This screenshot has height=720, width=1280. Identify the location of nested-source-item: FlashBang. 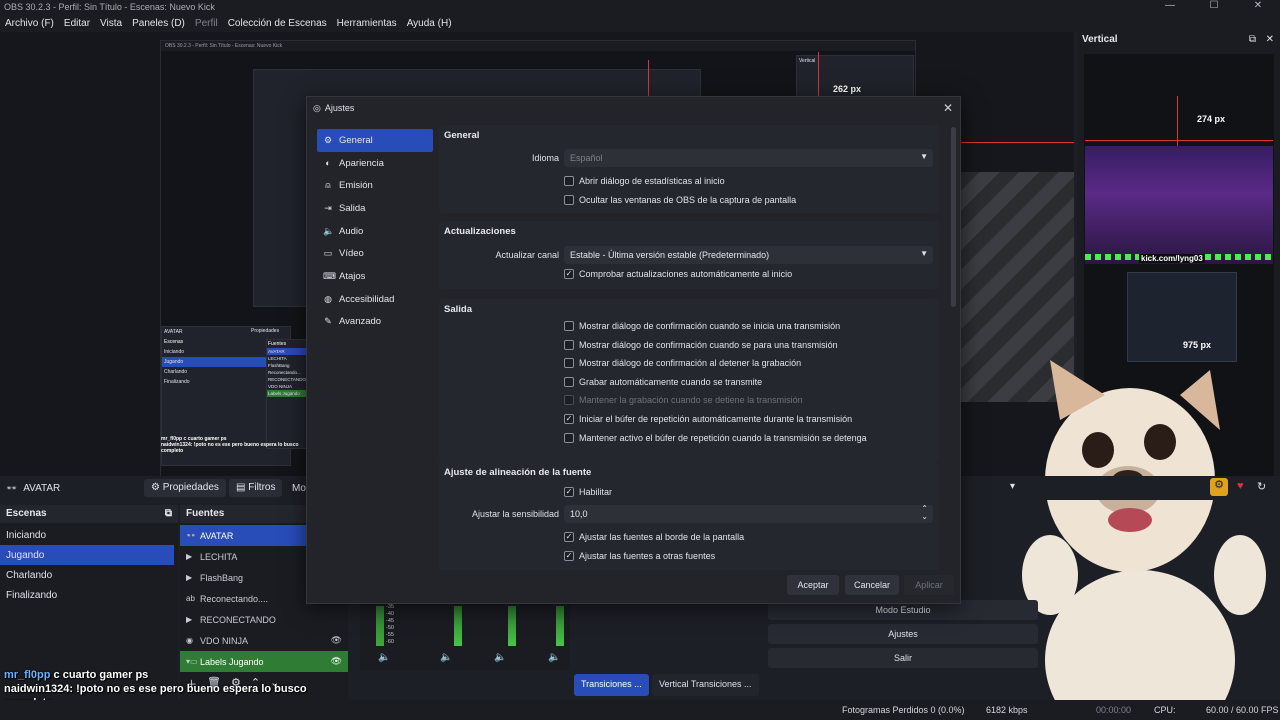
(279, 365).